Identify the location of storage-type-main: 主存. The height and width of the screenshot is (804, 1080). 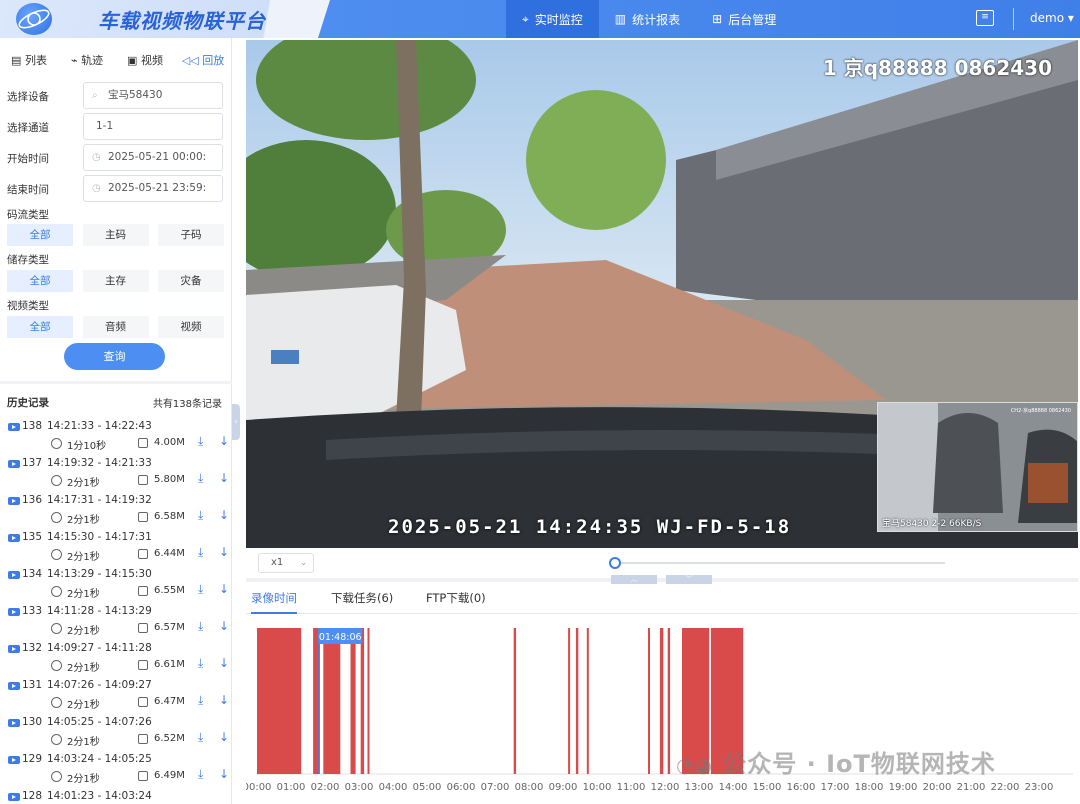
(115, 281).